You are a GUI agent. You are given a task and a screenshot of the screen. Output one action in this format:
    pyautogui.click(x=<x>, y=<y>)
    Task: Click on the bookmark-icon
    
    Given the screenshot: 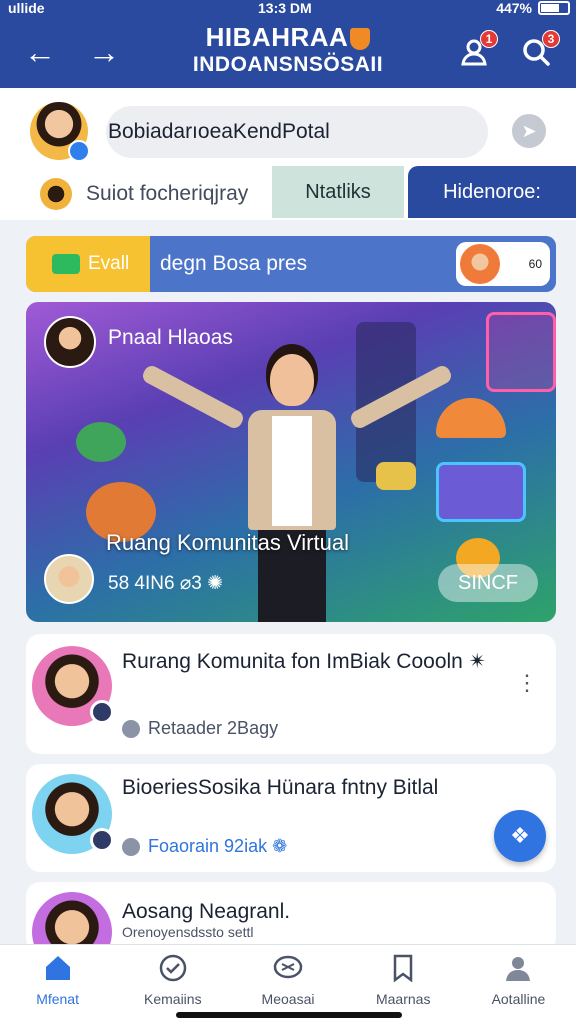 What is the action you would take?
    pyautogui.click(x=403, y=968)
    